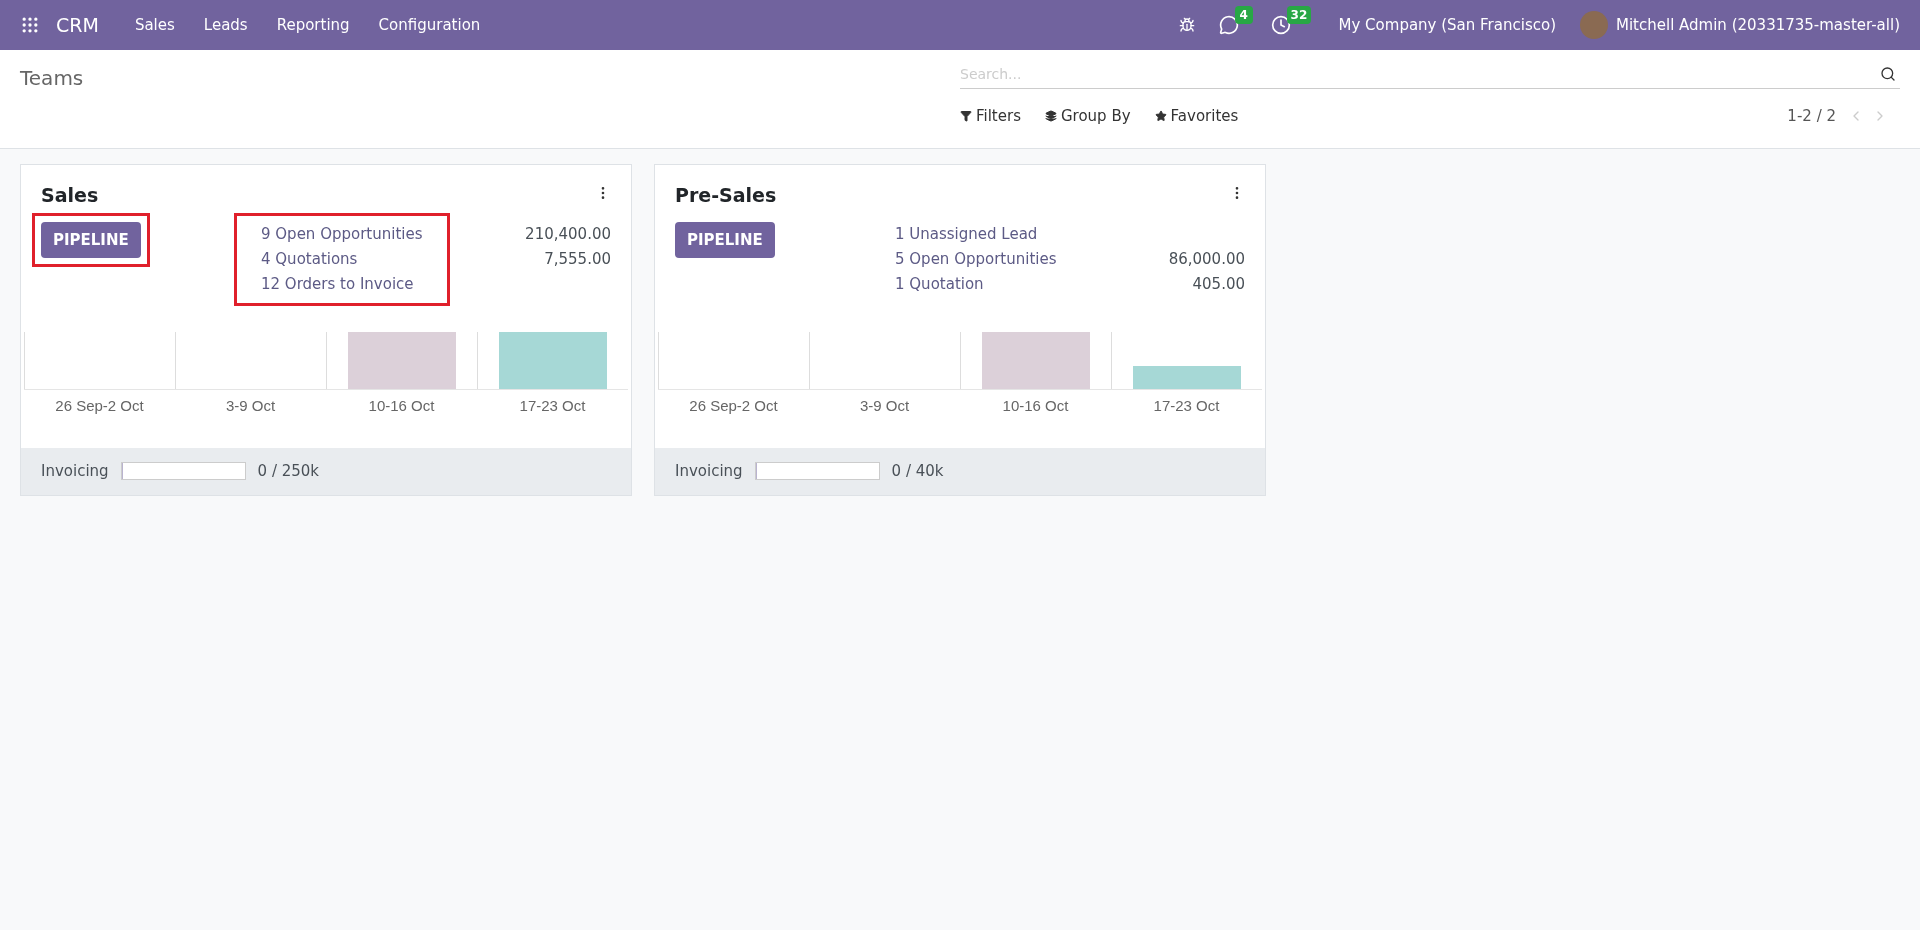  Describe the element at coordinates (342, 284) in the screenshot. I see `stat-link: 12 Orders to Invoice` at that location.